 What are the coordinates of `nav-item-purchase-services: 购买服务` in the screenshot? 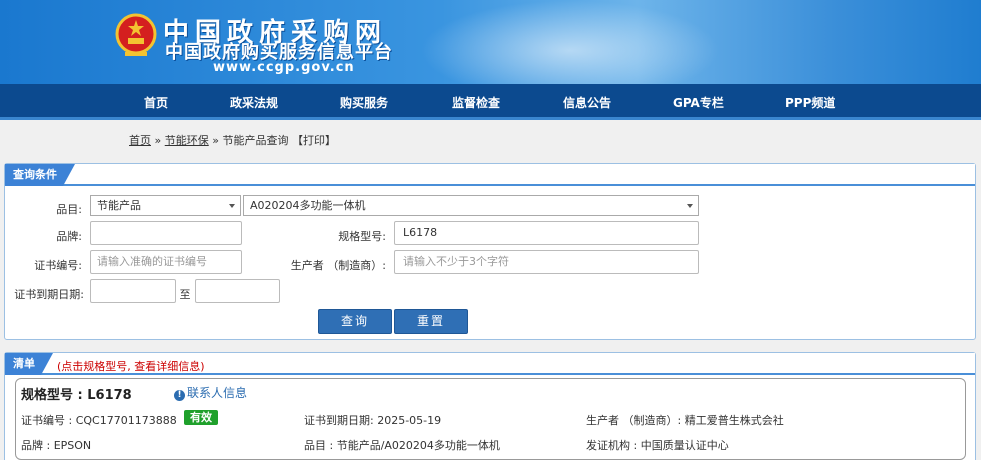 It's located at (364, 102).